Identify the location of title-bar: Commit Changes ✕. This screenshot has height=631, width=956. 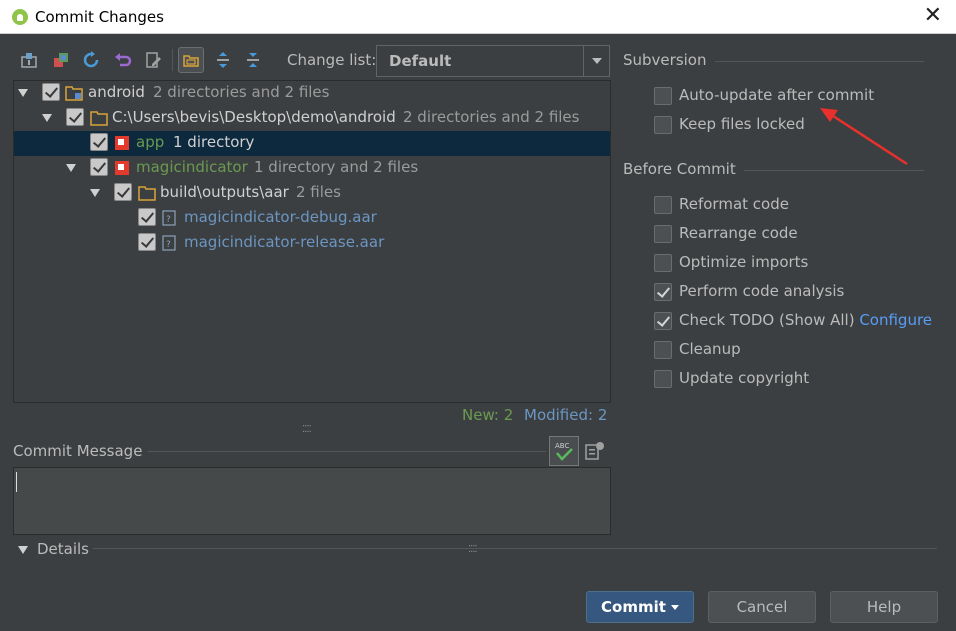
(478, 17).